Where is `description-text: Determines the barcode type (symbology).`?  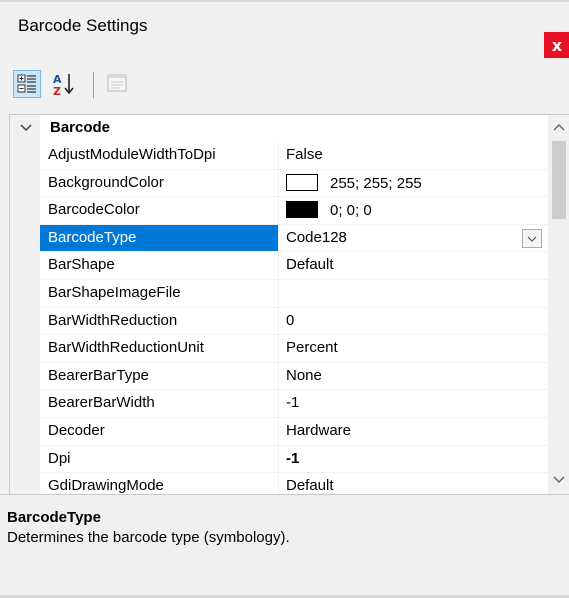 description-text: Determines the barcode type (symbology). is located at coordinates (148, 537).